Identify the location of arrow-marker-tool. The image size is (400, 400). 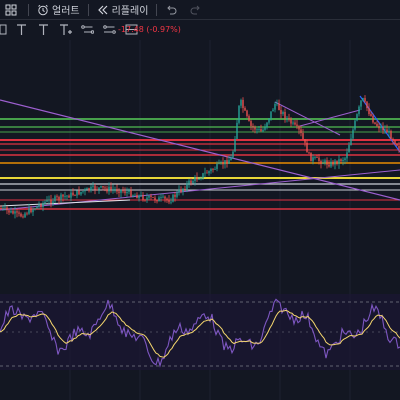
(87, 30).